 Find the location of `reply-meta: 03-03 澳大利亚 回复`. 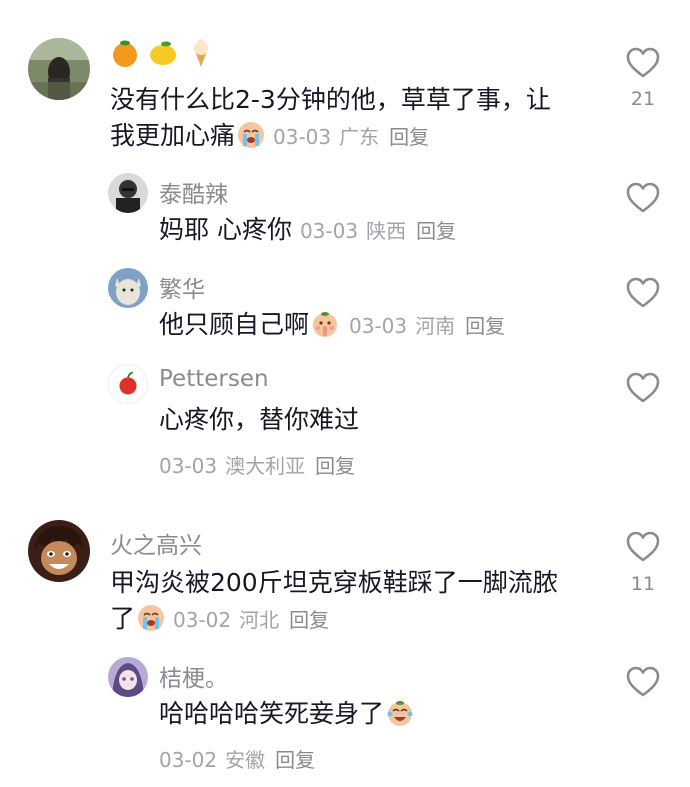

reply-meta: 03-03 澳大利亚 回复 is located at coordinates (257, 464).